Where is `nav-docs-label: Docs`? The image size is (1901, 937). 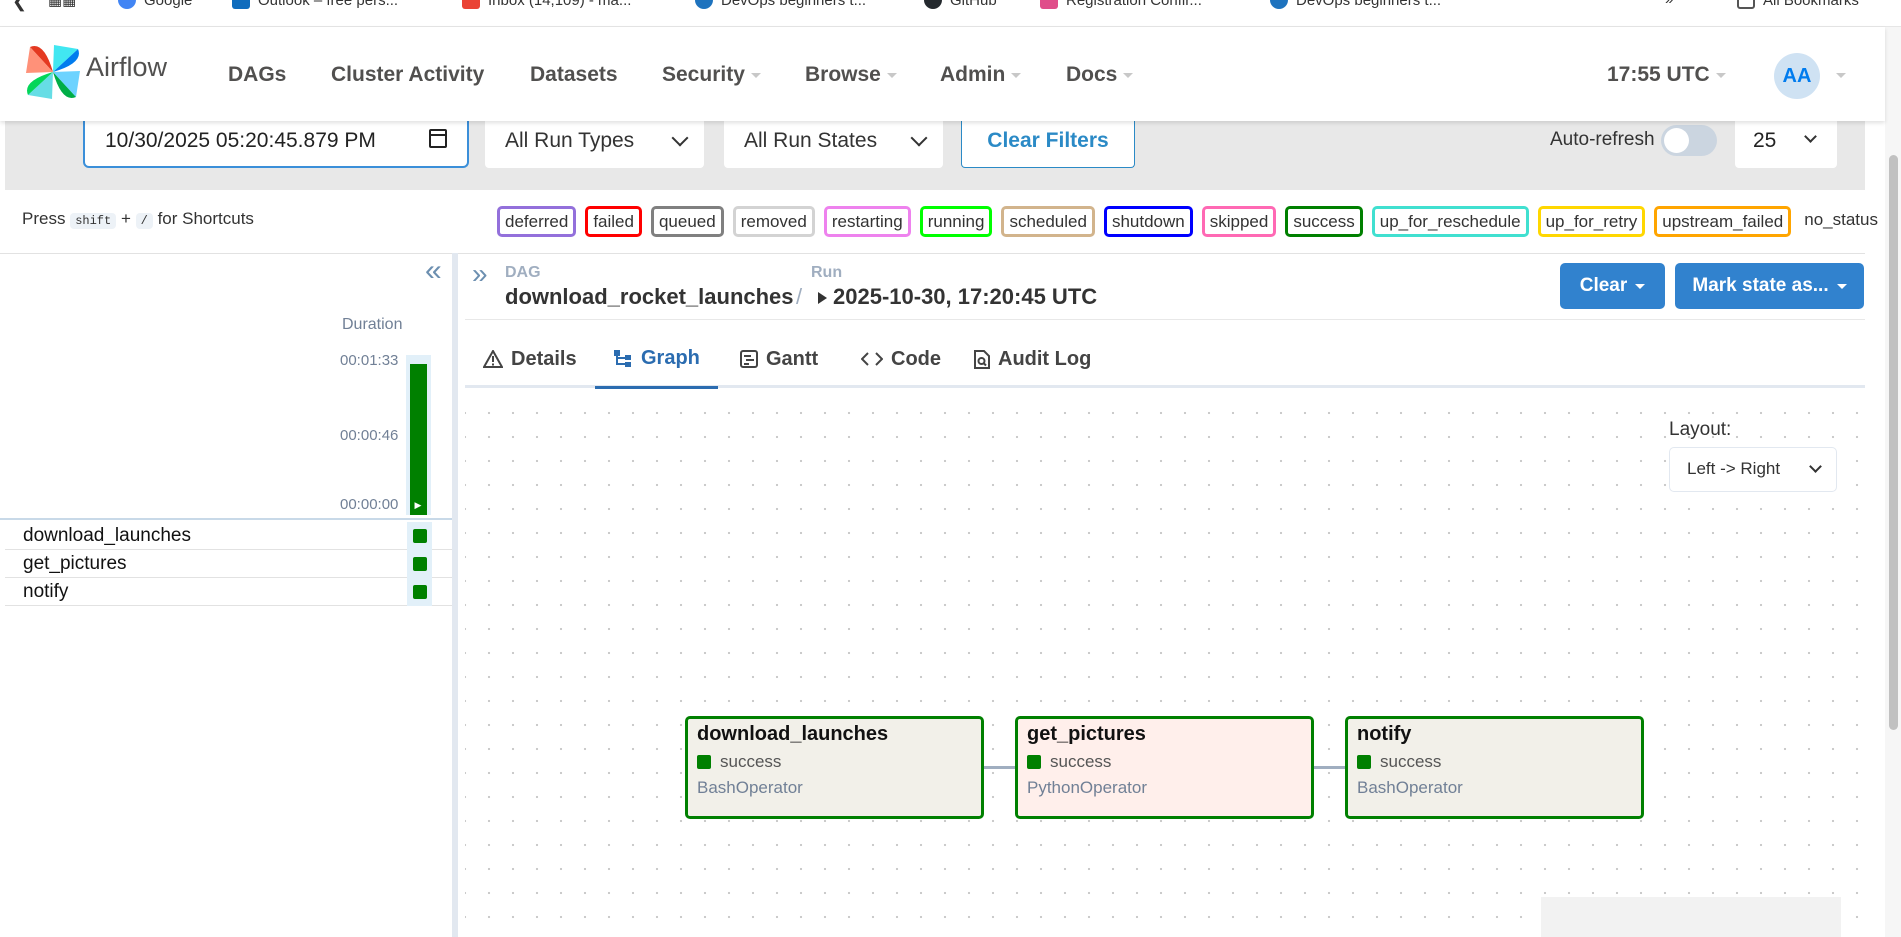
nav-docs-label: Docs is located at coordinates (1092, 74).